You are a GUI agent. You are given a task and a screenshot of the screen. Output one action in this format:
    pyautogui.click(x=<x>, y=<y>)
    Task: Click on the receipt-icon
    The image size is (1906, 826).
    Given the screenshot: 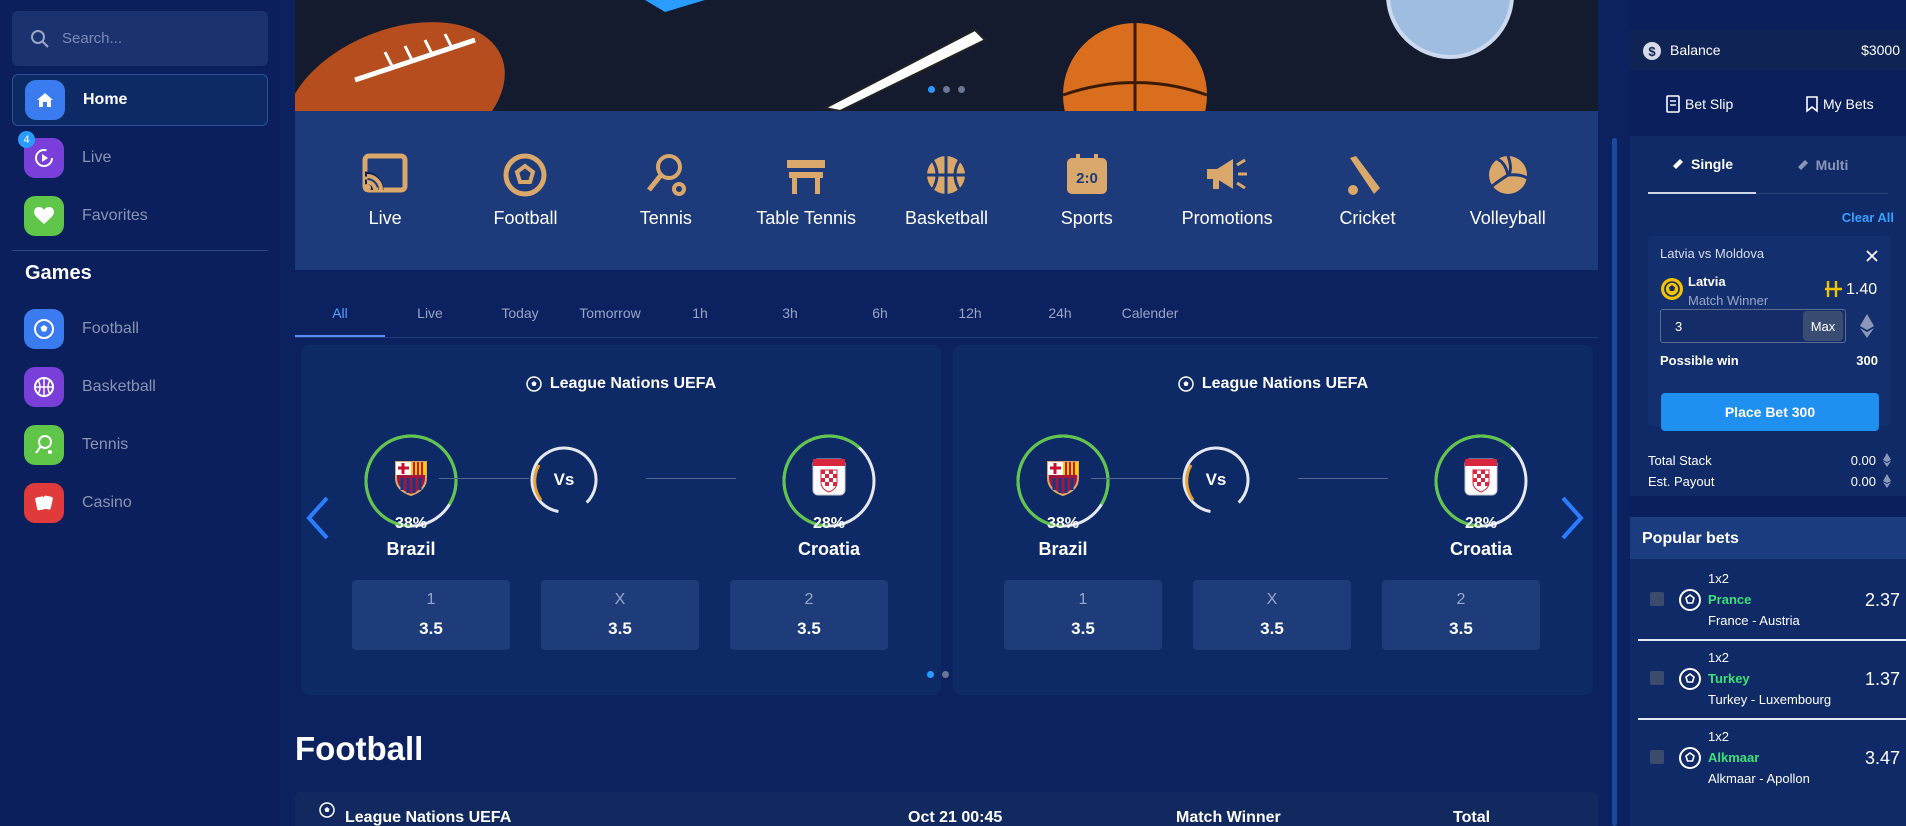 What is the action you would take?
    pyautogui.click(x=1673, y=104)
    